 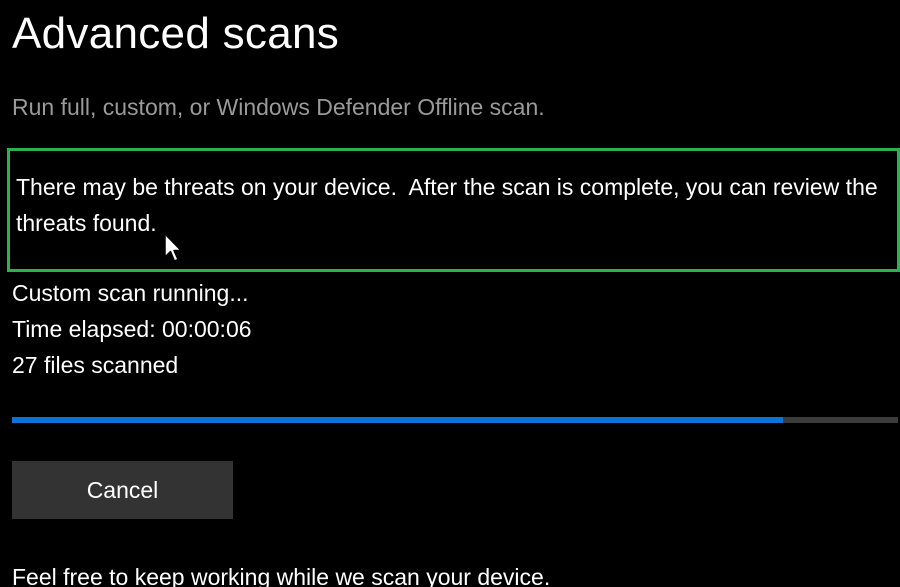 What do you see at coordinates (132, 329) in the screenshot?
I see `time-elapsed-text: Time elapsed: 00:00:06` at bounding box center [132, 329].